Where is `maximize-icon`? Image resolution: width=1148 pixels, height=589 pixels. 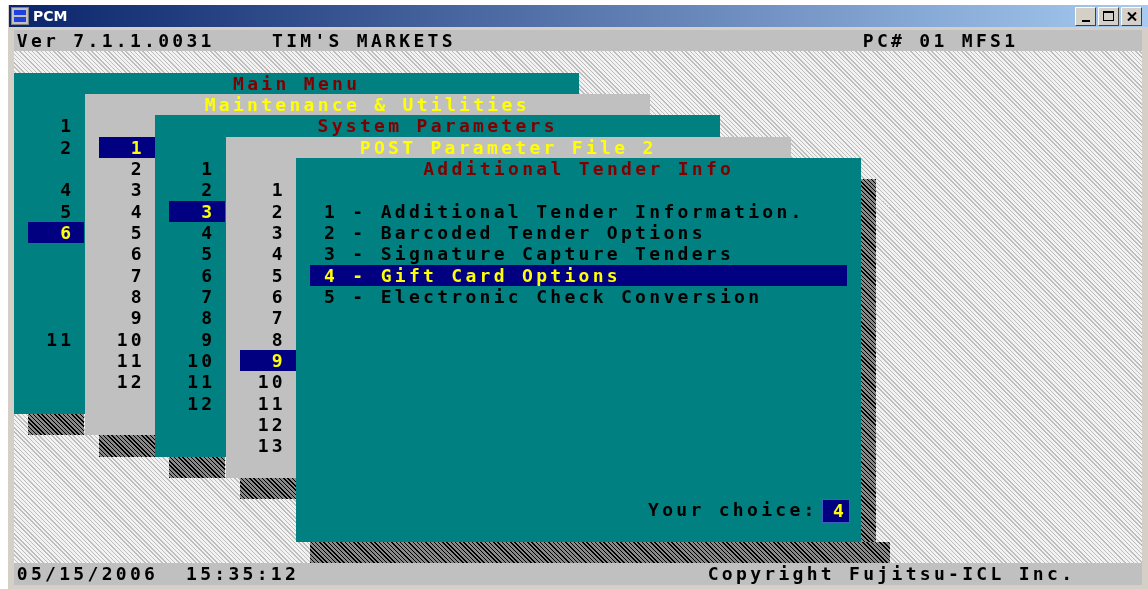 maximize-icon is located at coordinates (1108, 16).